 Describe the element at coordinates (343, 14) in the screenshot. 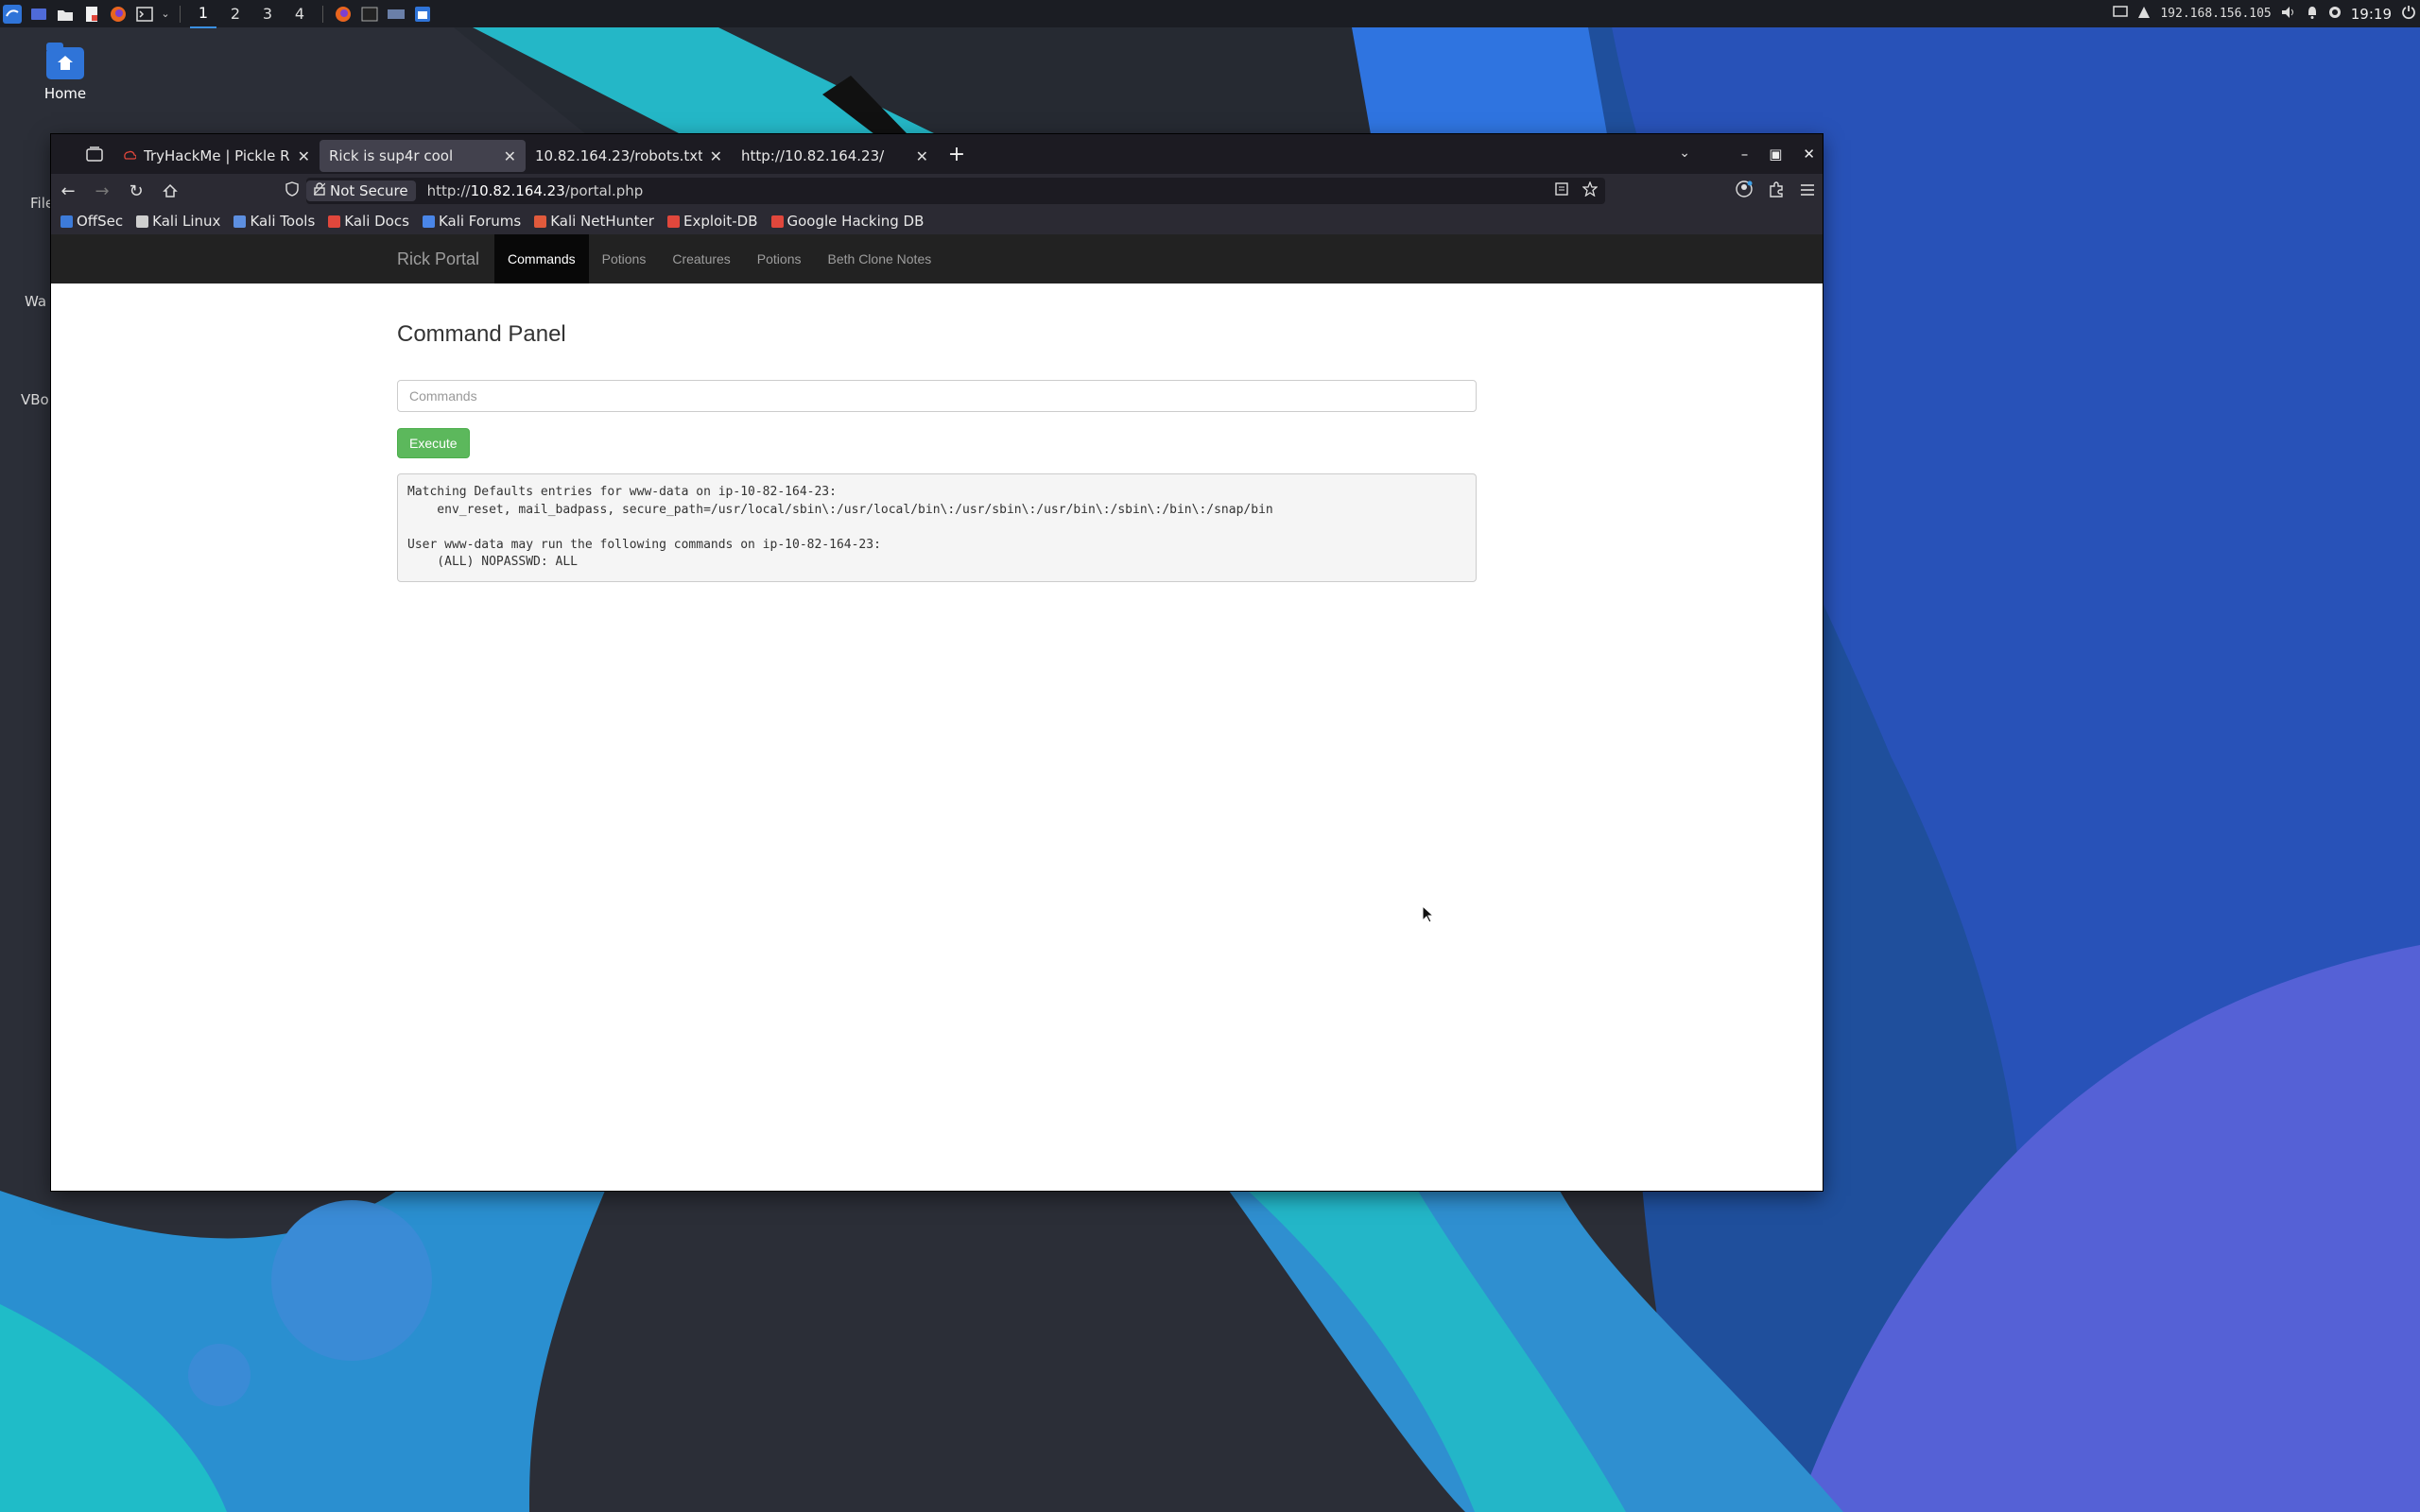

I see `firefox-window-icon` at that location.